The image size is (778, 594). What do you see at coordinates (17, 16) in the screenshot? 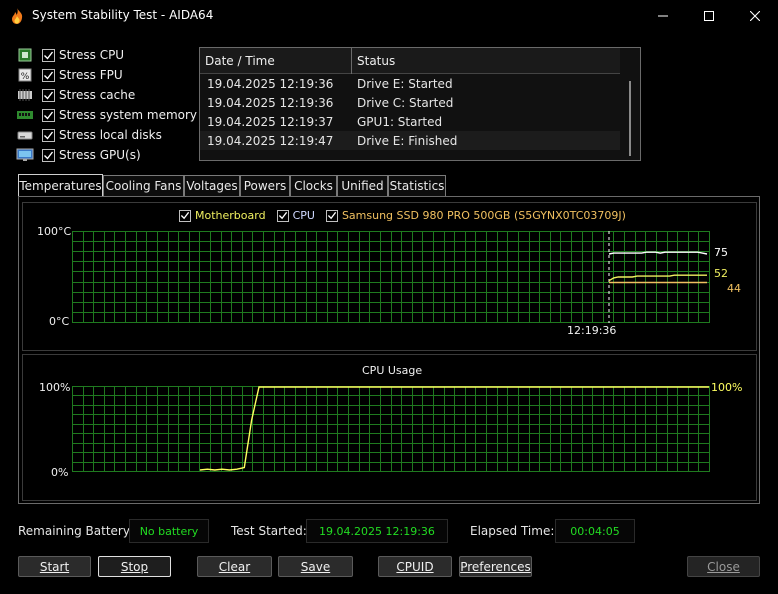
I see `aida64-flame-icon` at bounding box center [17, 16].